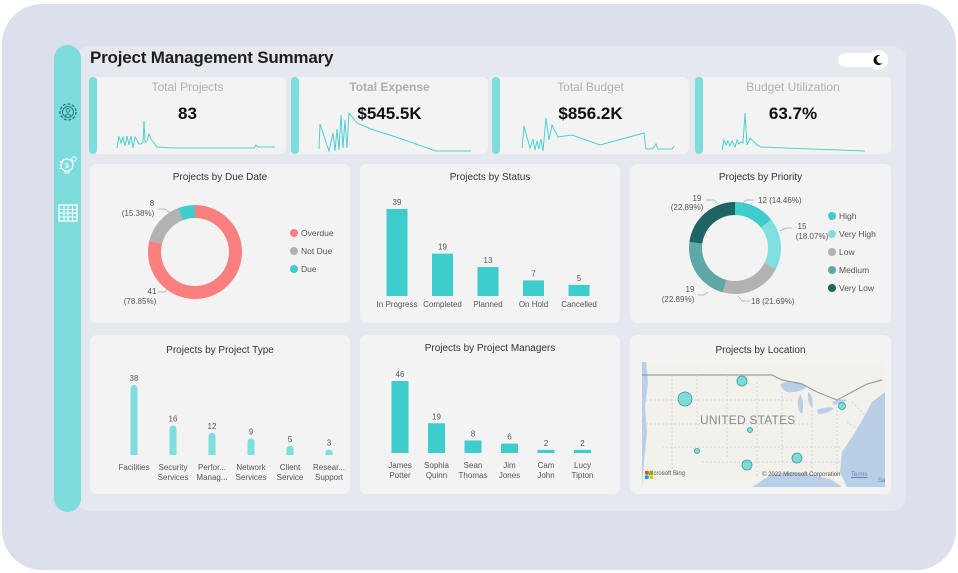  Describe the element at coordinates (697, 451) in the screenshot. I see `map-bubble-arizona` at that location.